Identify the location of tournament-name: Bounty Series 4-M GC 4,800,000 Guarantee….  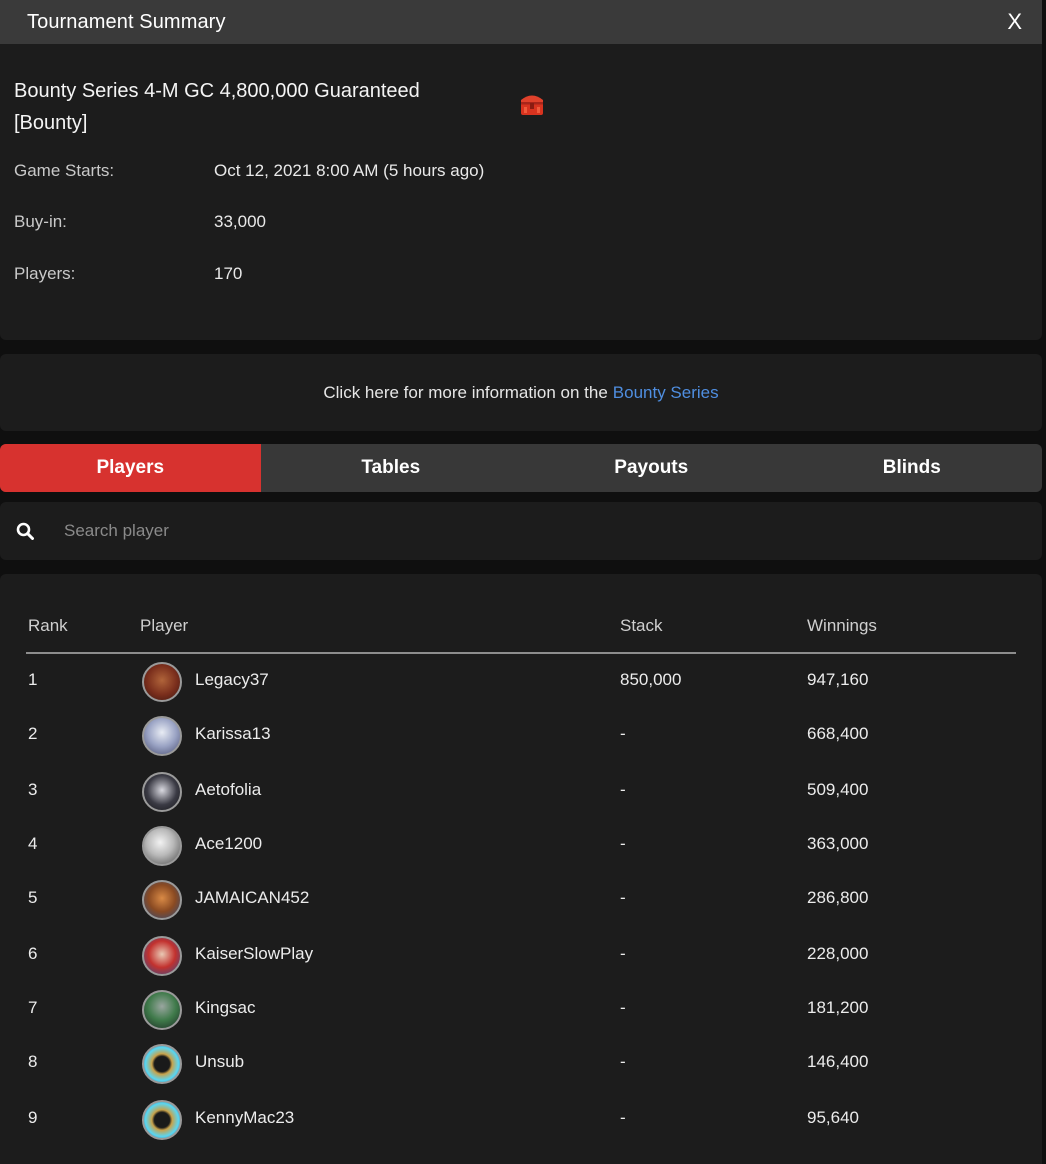
(217, 107).